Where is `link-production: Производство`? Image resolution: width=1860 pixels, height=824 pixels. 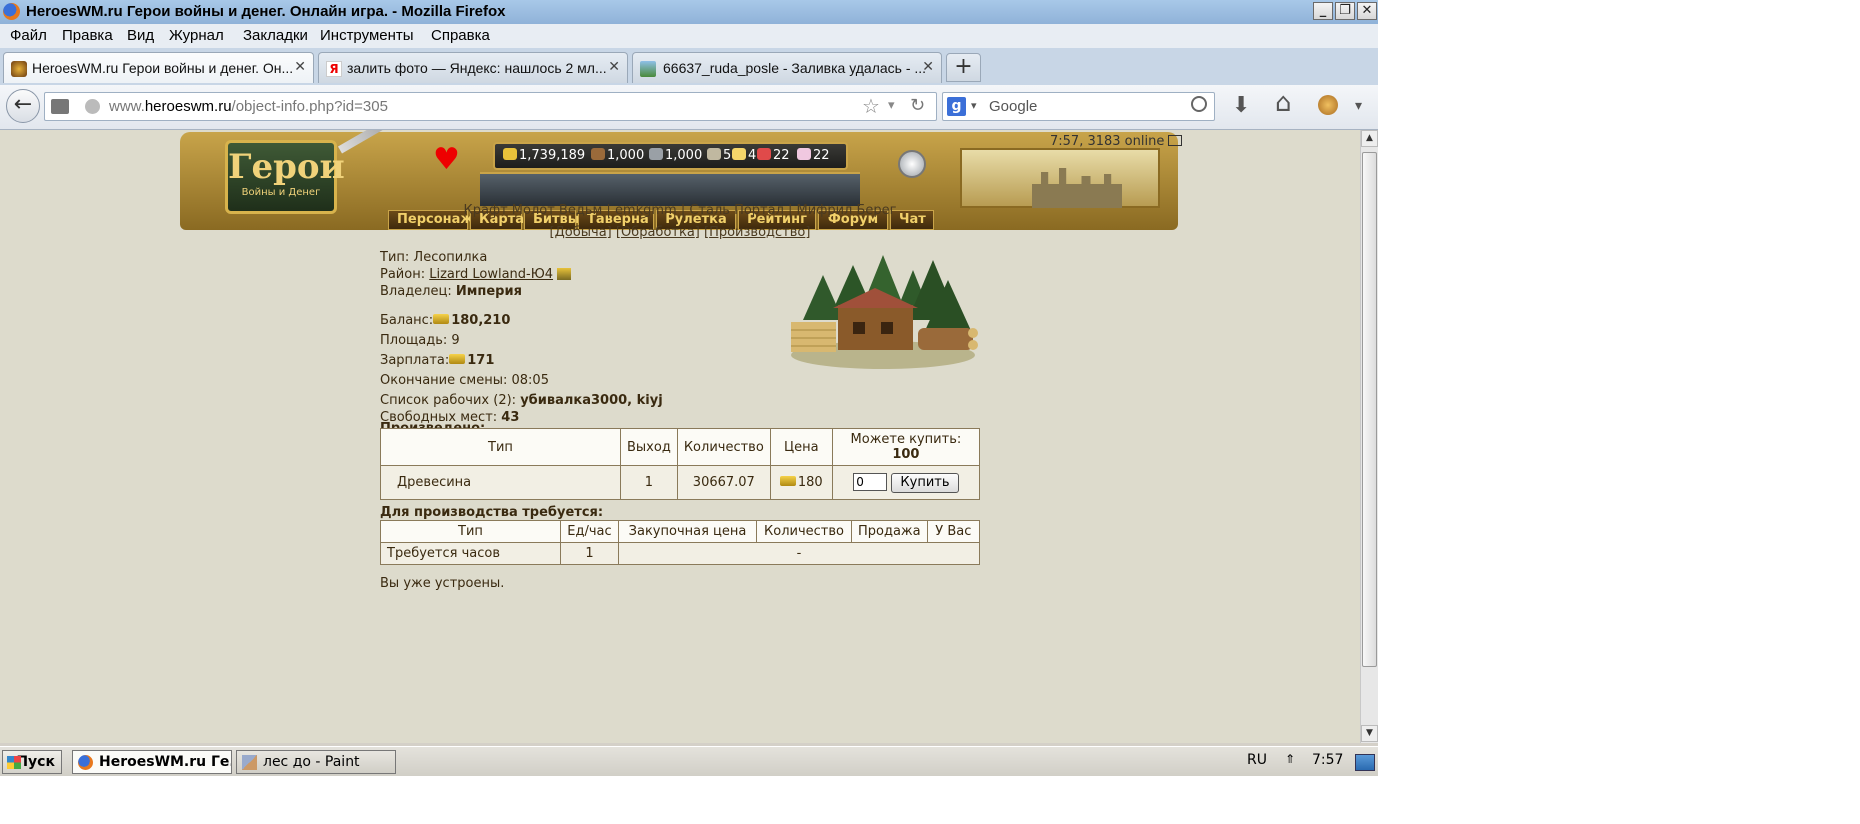 link-production: Производство is located at coordinates (757, 232).